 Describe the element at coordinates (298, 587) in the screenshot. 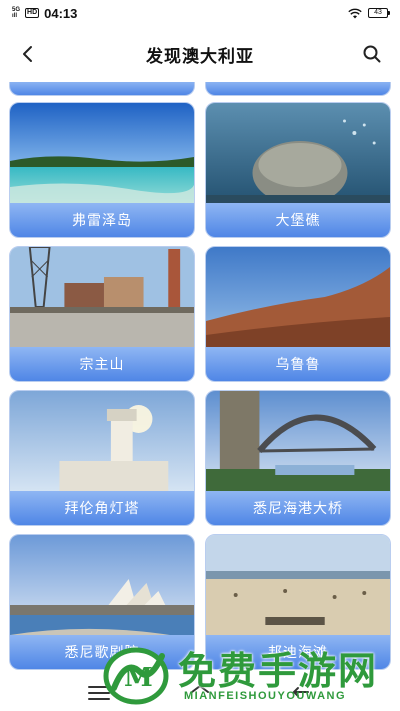

I see `bondi-beach-photo` at that location.